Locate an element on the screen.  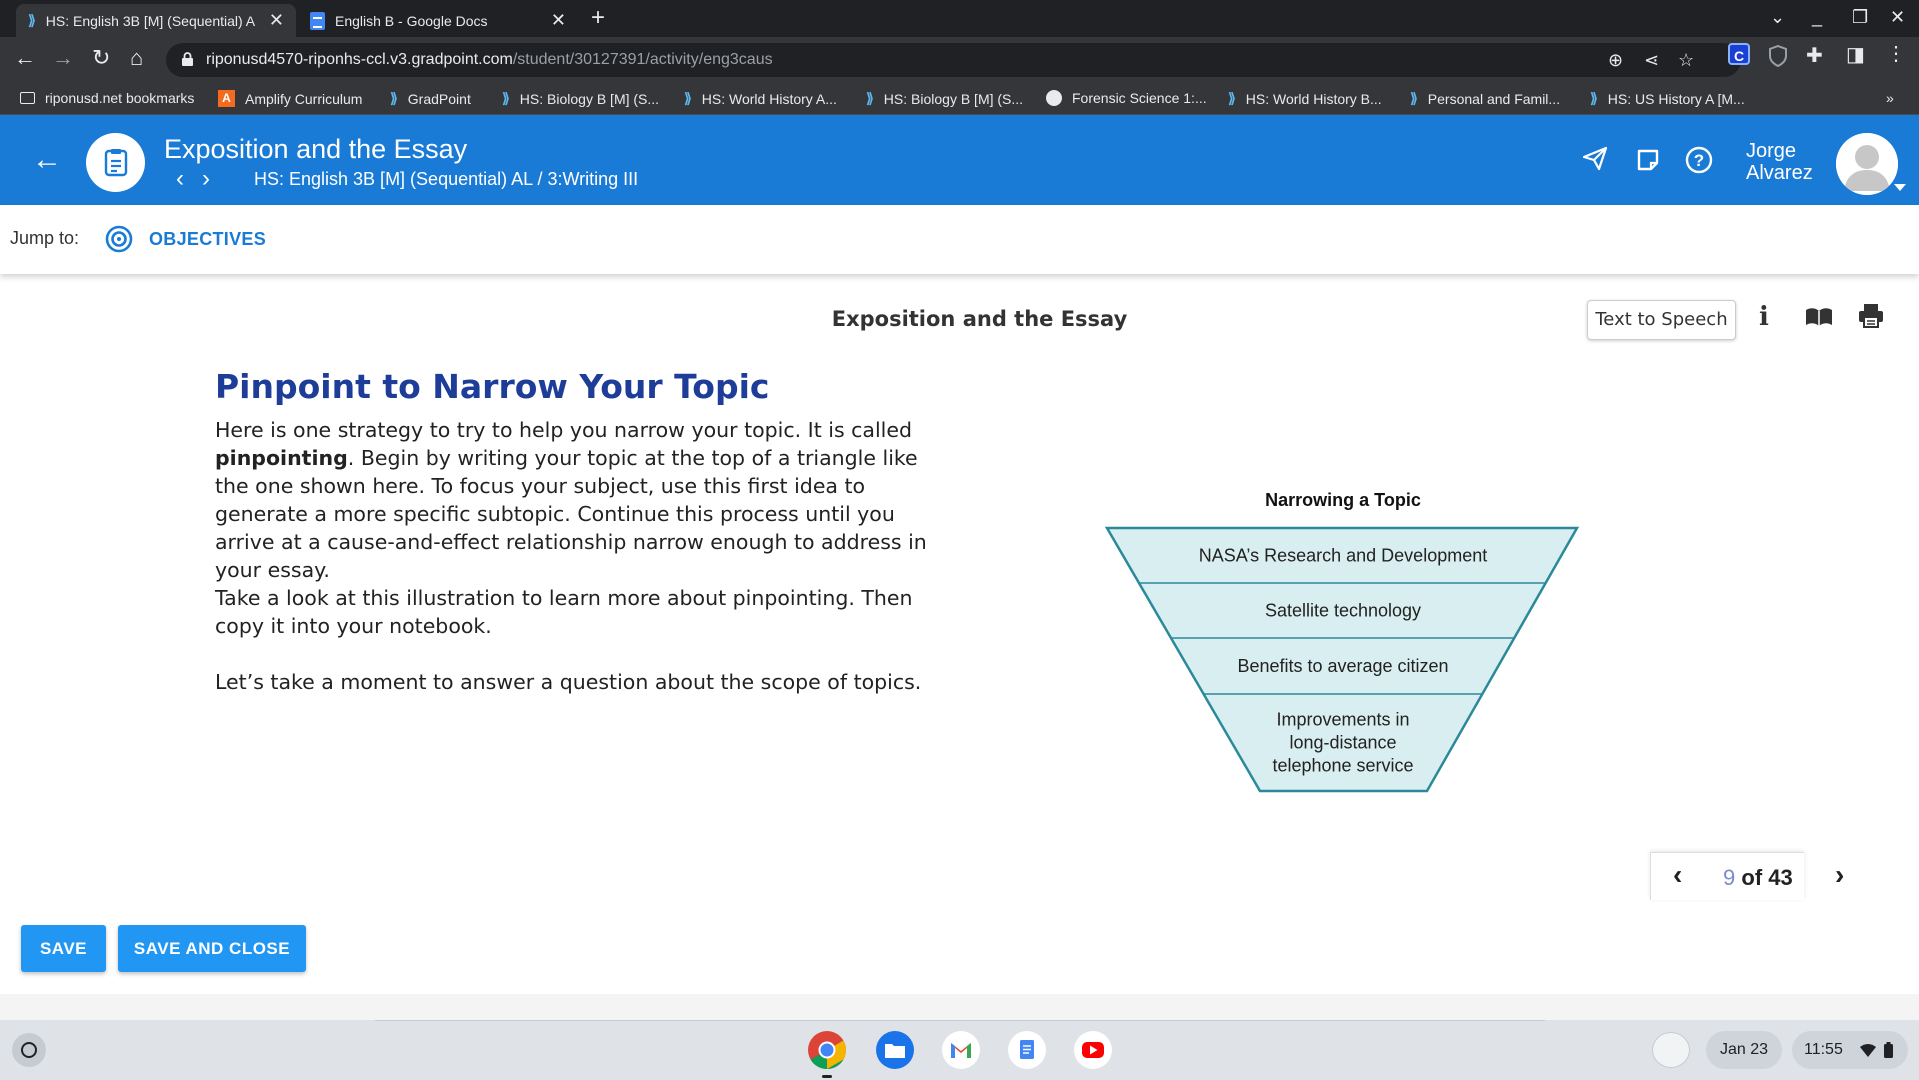
browser-tab-active: ⟫ HS: English 3B [M] (Sequential) A ✕ is located at coordinates (156, 20).